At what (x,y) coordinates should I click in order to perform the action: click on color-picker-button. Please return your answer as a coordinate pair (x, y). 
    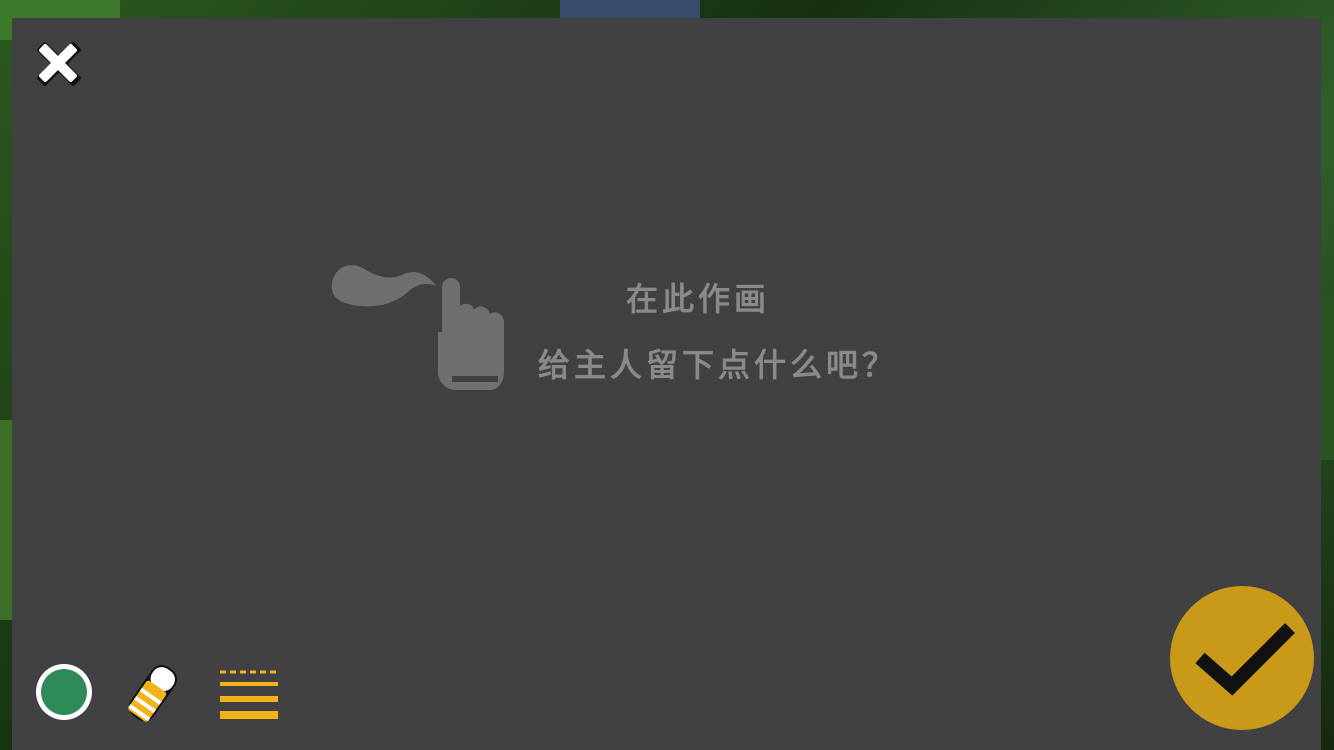
    Looking at the image, I should click on (64, 692).